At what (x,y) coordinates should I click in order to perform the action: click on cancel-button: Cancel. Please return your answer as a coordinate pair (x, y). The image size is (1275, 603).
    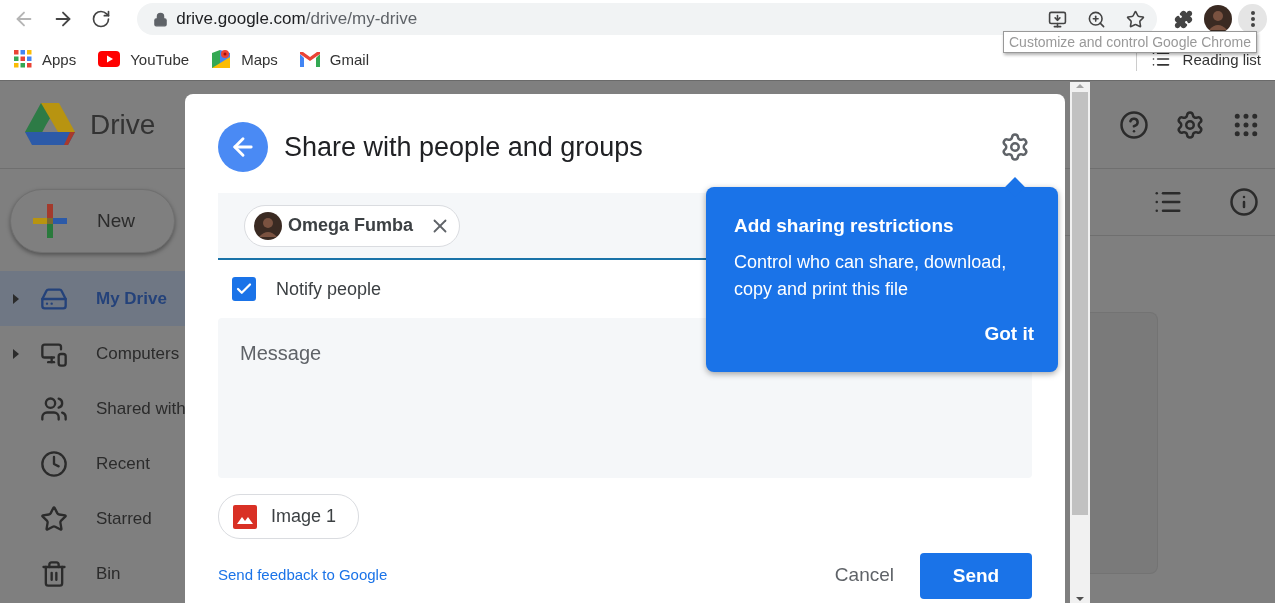
    Looking at the image, I should click on (863, 575).